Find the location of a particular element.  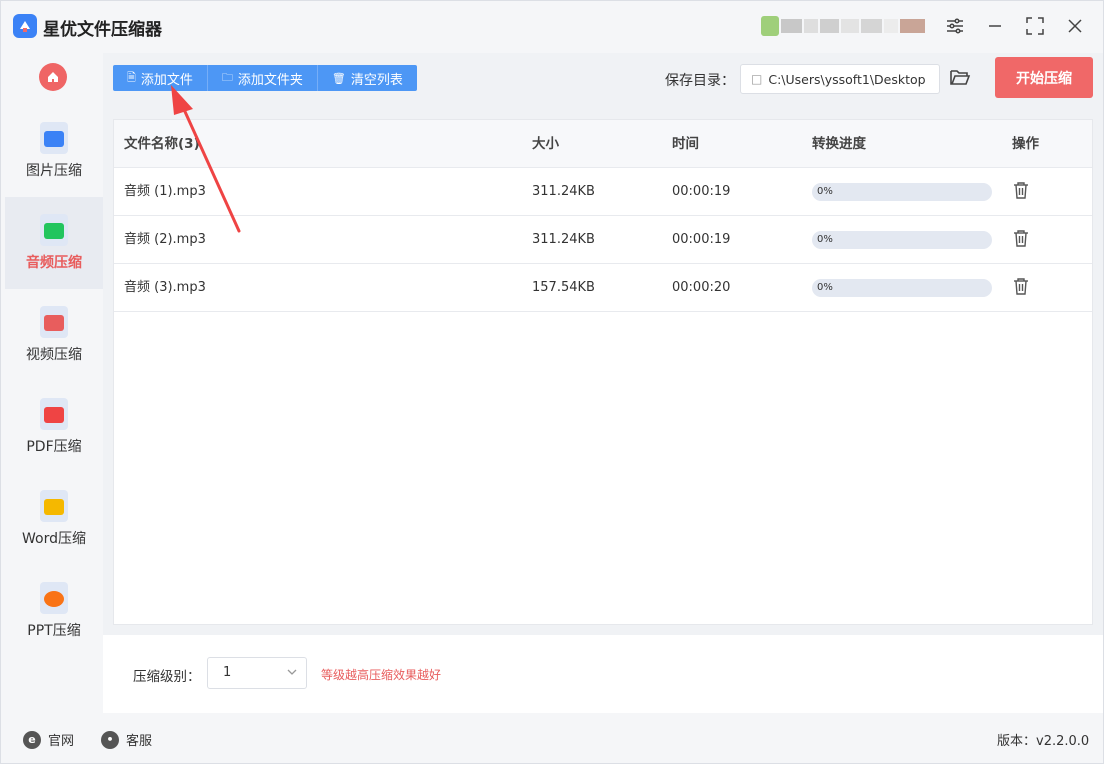

support-label: 客服 is located at coordinates (139, 741).